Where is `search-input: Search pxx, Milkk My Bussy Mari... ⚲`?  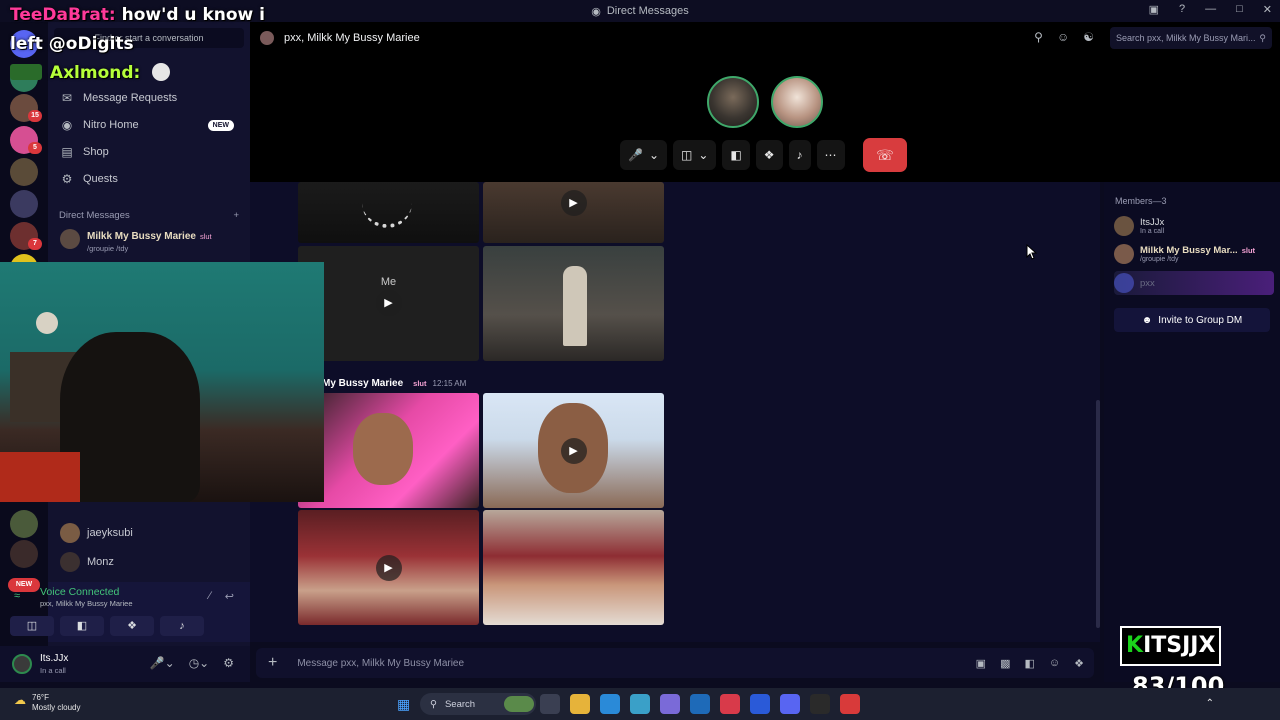
search-input: Search pxx, Milkk My Bussy Mari... ⚲ is located at coordinates (1191, 38).